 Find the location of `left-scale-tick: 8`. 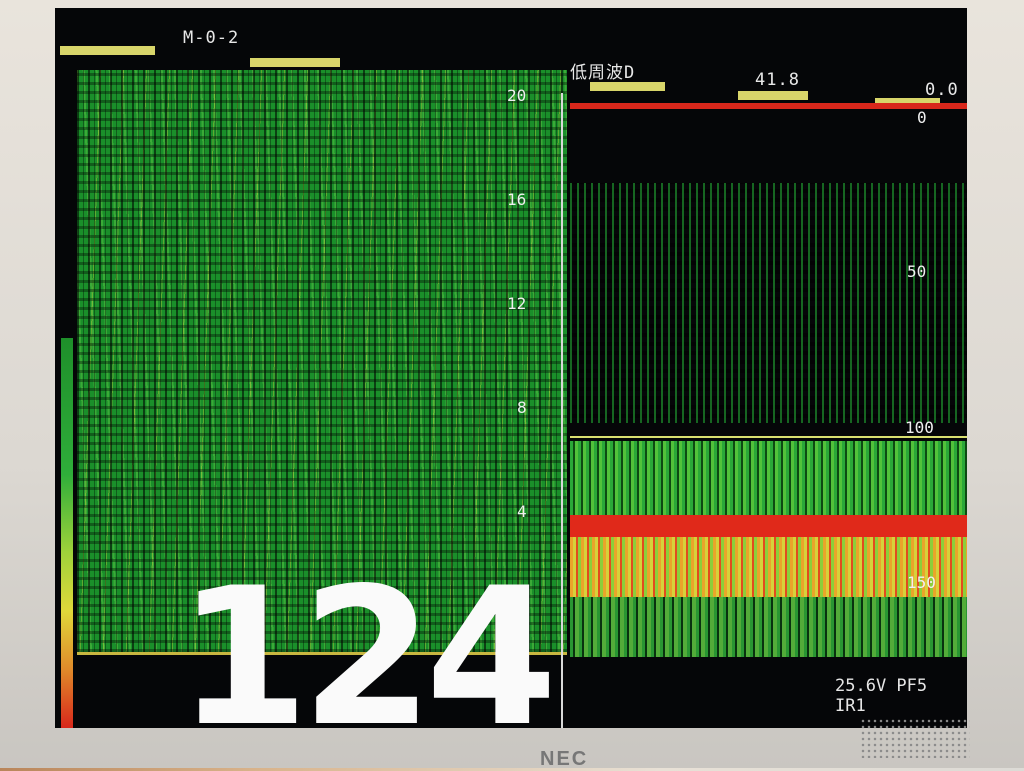

left-scale-tick: 8 is located at coordinates (522, 407).